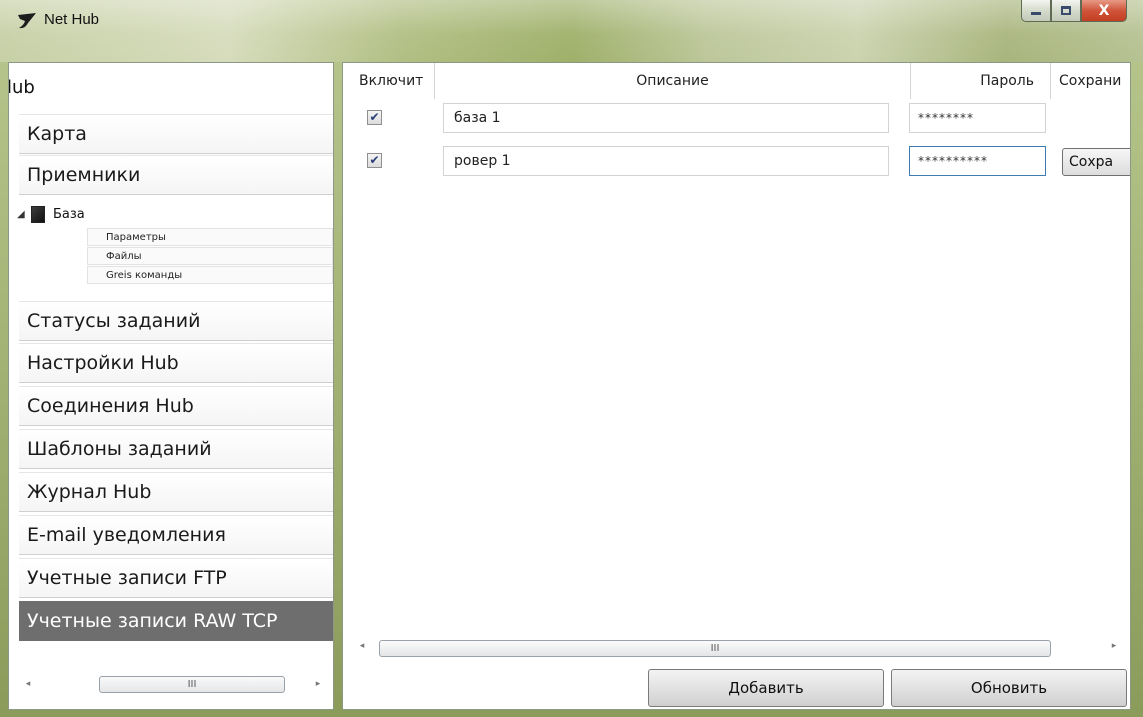  I want to click on close-button: X, so click(1104, 11).